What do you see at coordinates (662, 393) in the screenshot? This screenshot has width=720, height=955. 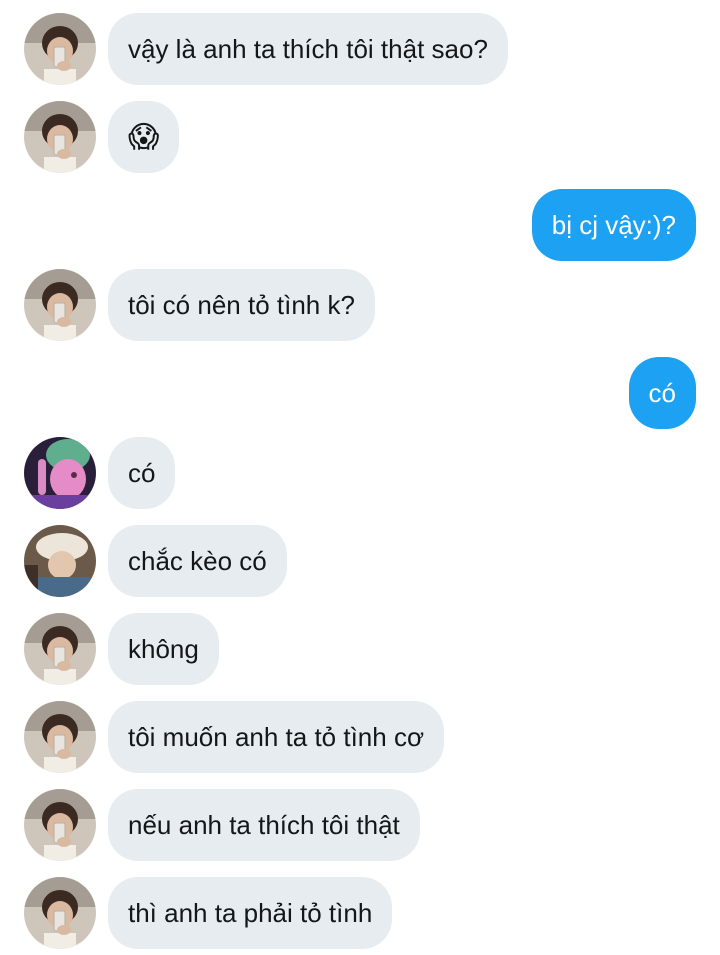 I see `message-bubble-outgoing: có` at bounding box center [662, 393].